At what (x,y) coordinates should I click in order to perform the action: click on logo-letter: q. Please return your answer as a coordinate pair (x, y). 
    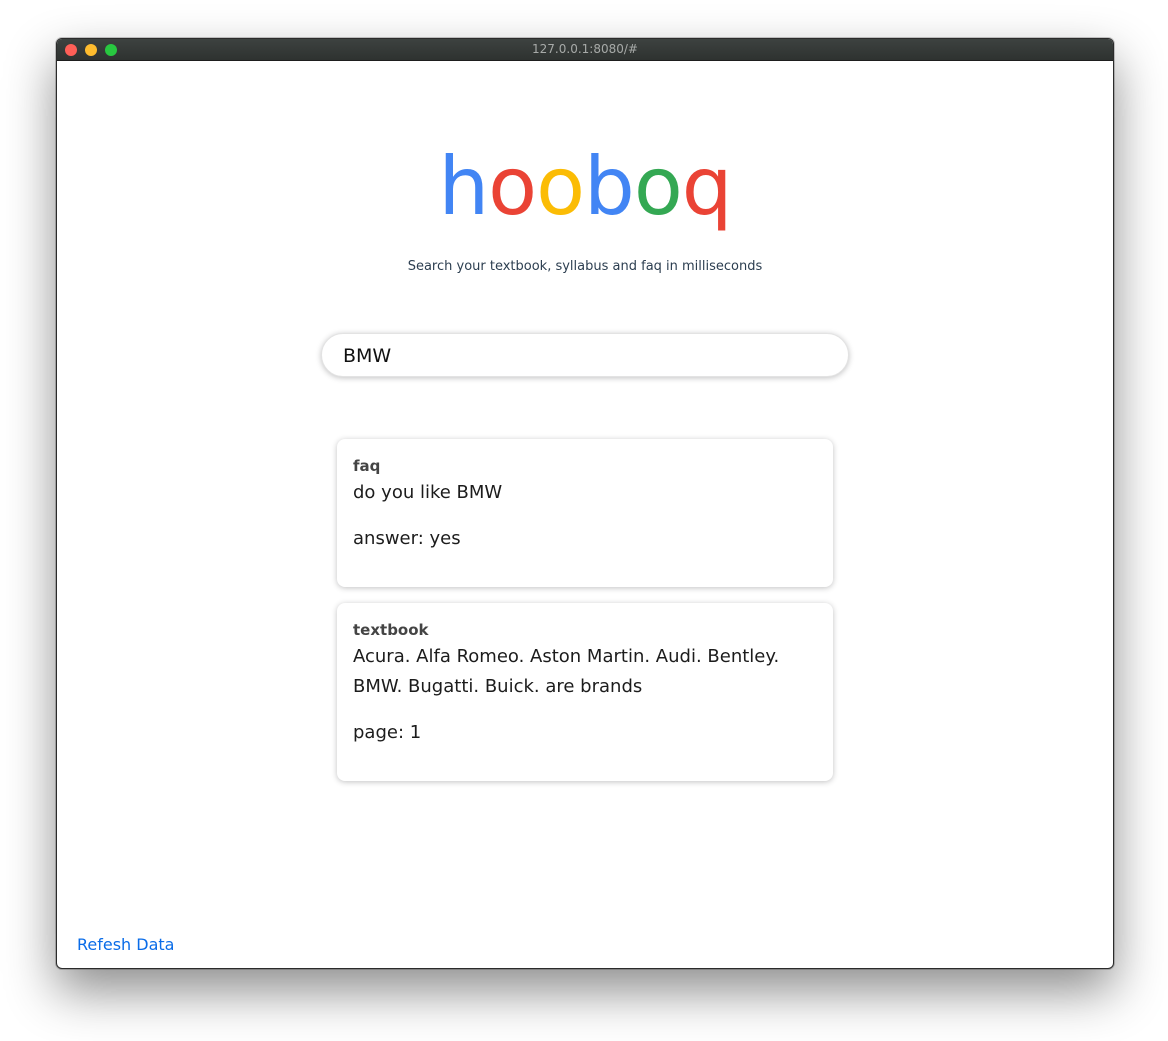
    Looking at the image, I should click on (707, 186).